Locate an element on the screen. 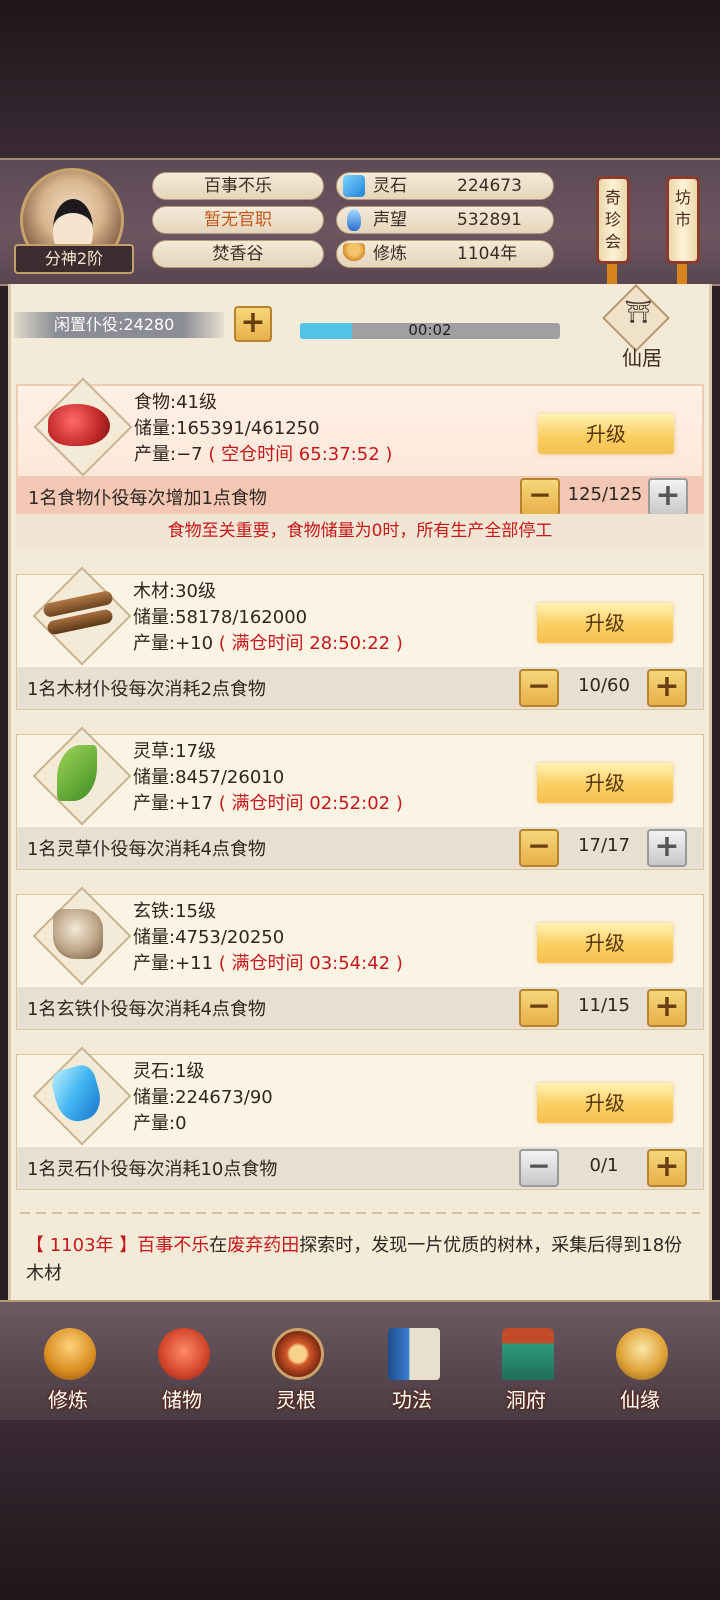  servant-row: 1名灵草仆役每次消耗4点食物 − 17/17 + is located at coordinates (360, 848).